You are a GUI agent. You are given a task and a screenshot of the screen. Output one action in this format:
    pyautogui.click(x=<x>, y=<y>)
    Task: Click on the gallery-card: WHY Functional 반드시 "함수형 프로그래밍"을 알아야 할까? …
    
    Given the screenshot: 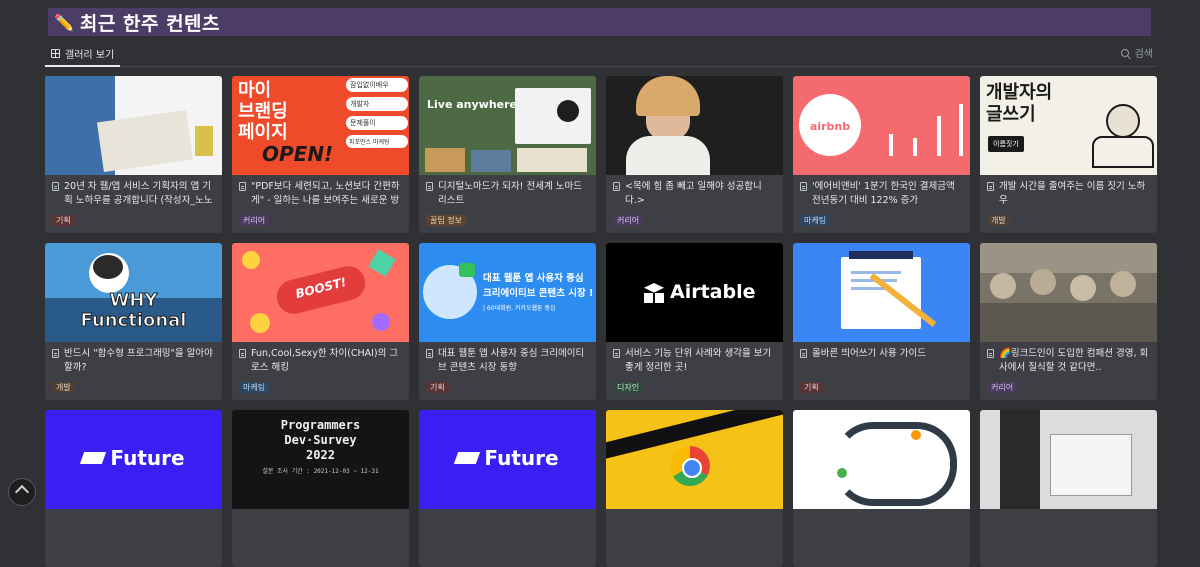 What is the action you would take?
    pyautogui.click(x=133, y=321)
    